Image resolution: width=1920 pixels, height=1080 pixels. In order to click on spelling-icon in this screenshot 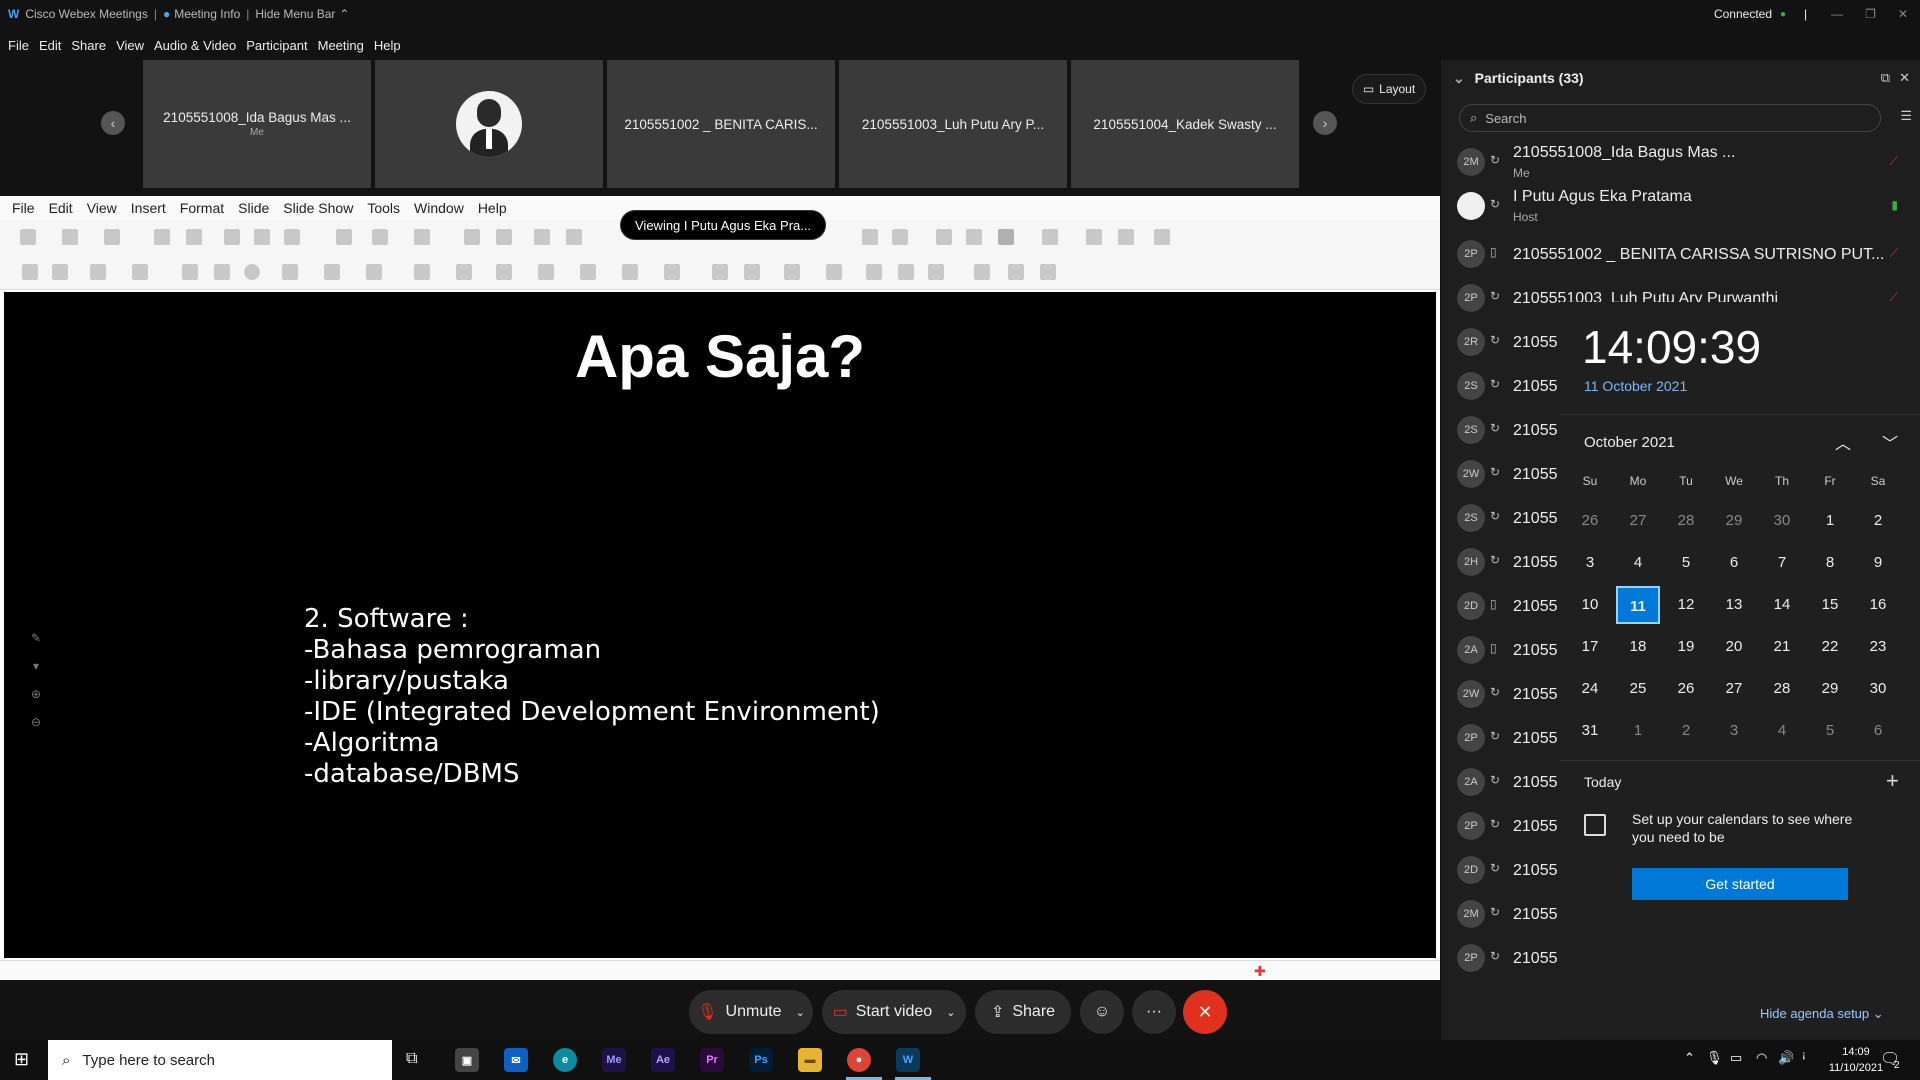, I will do `click(504, 237)`.